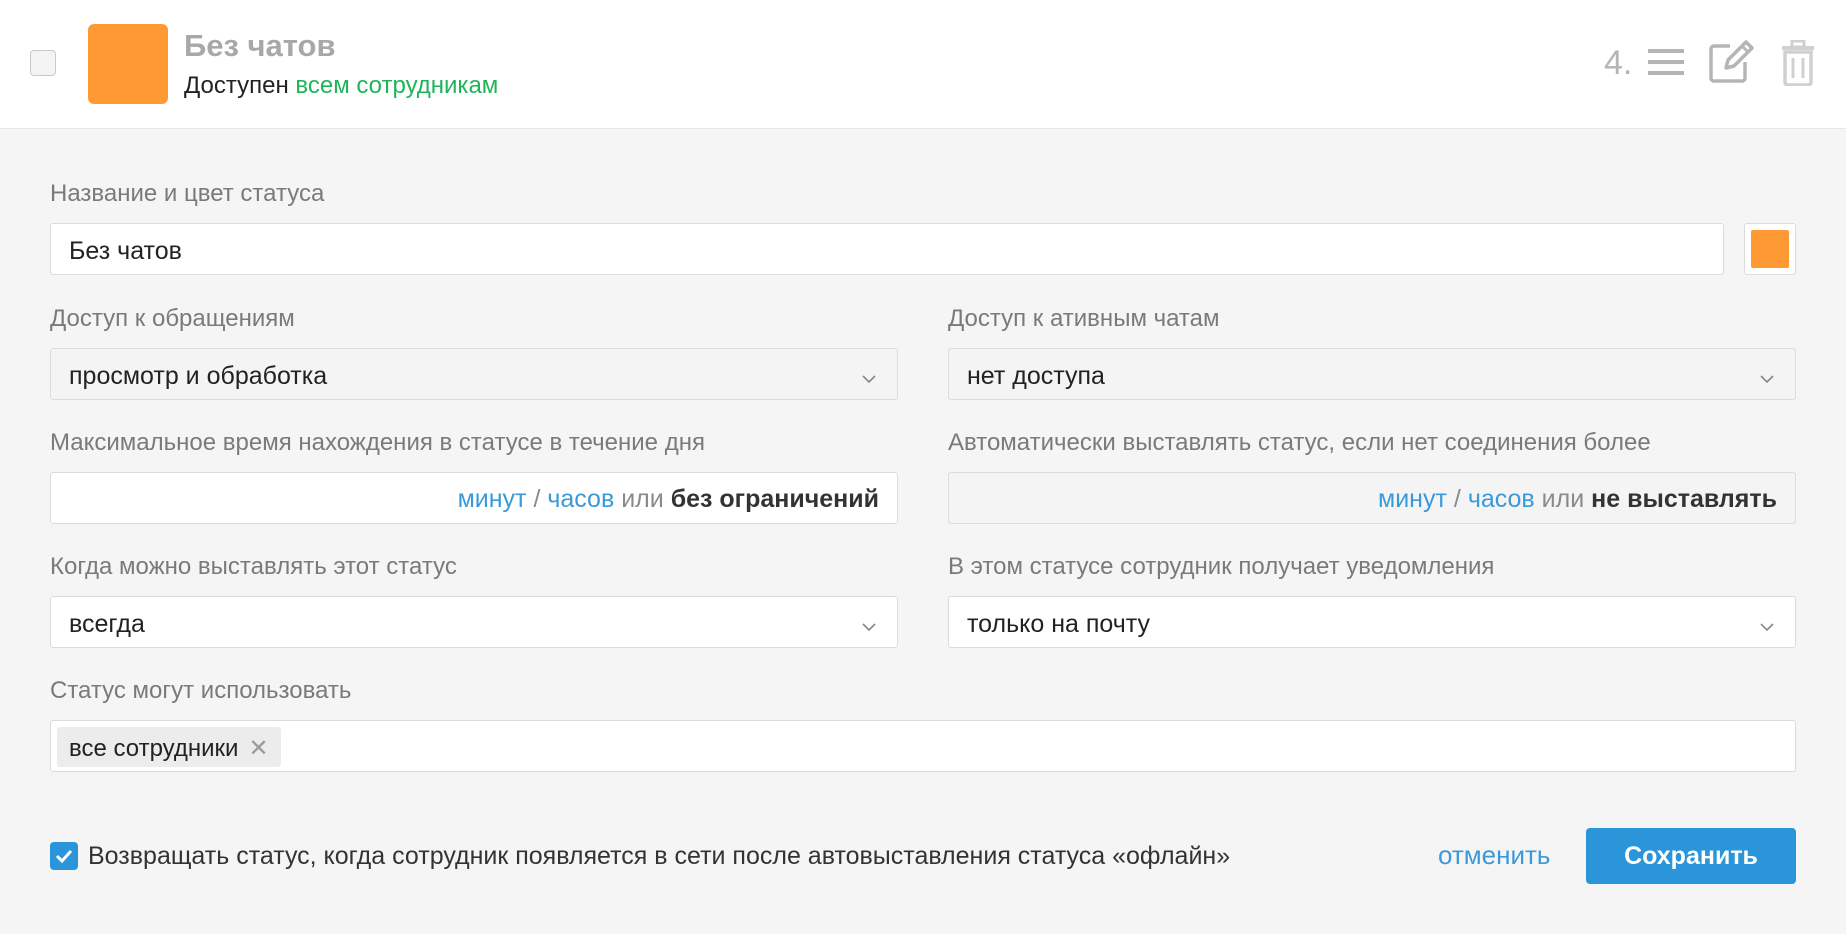 The height and width of the screenshot is (934, 1846). I want to click on name-label: Название и цвет статуса, so click(187, 193).